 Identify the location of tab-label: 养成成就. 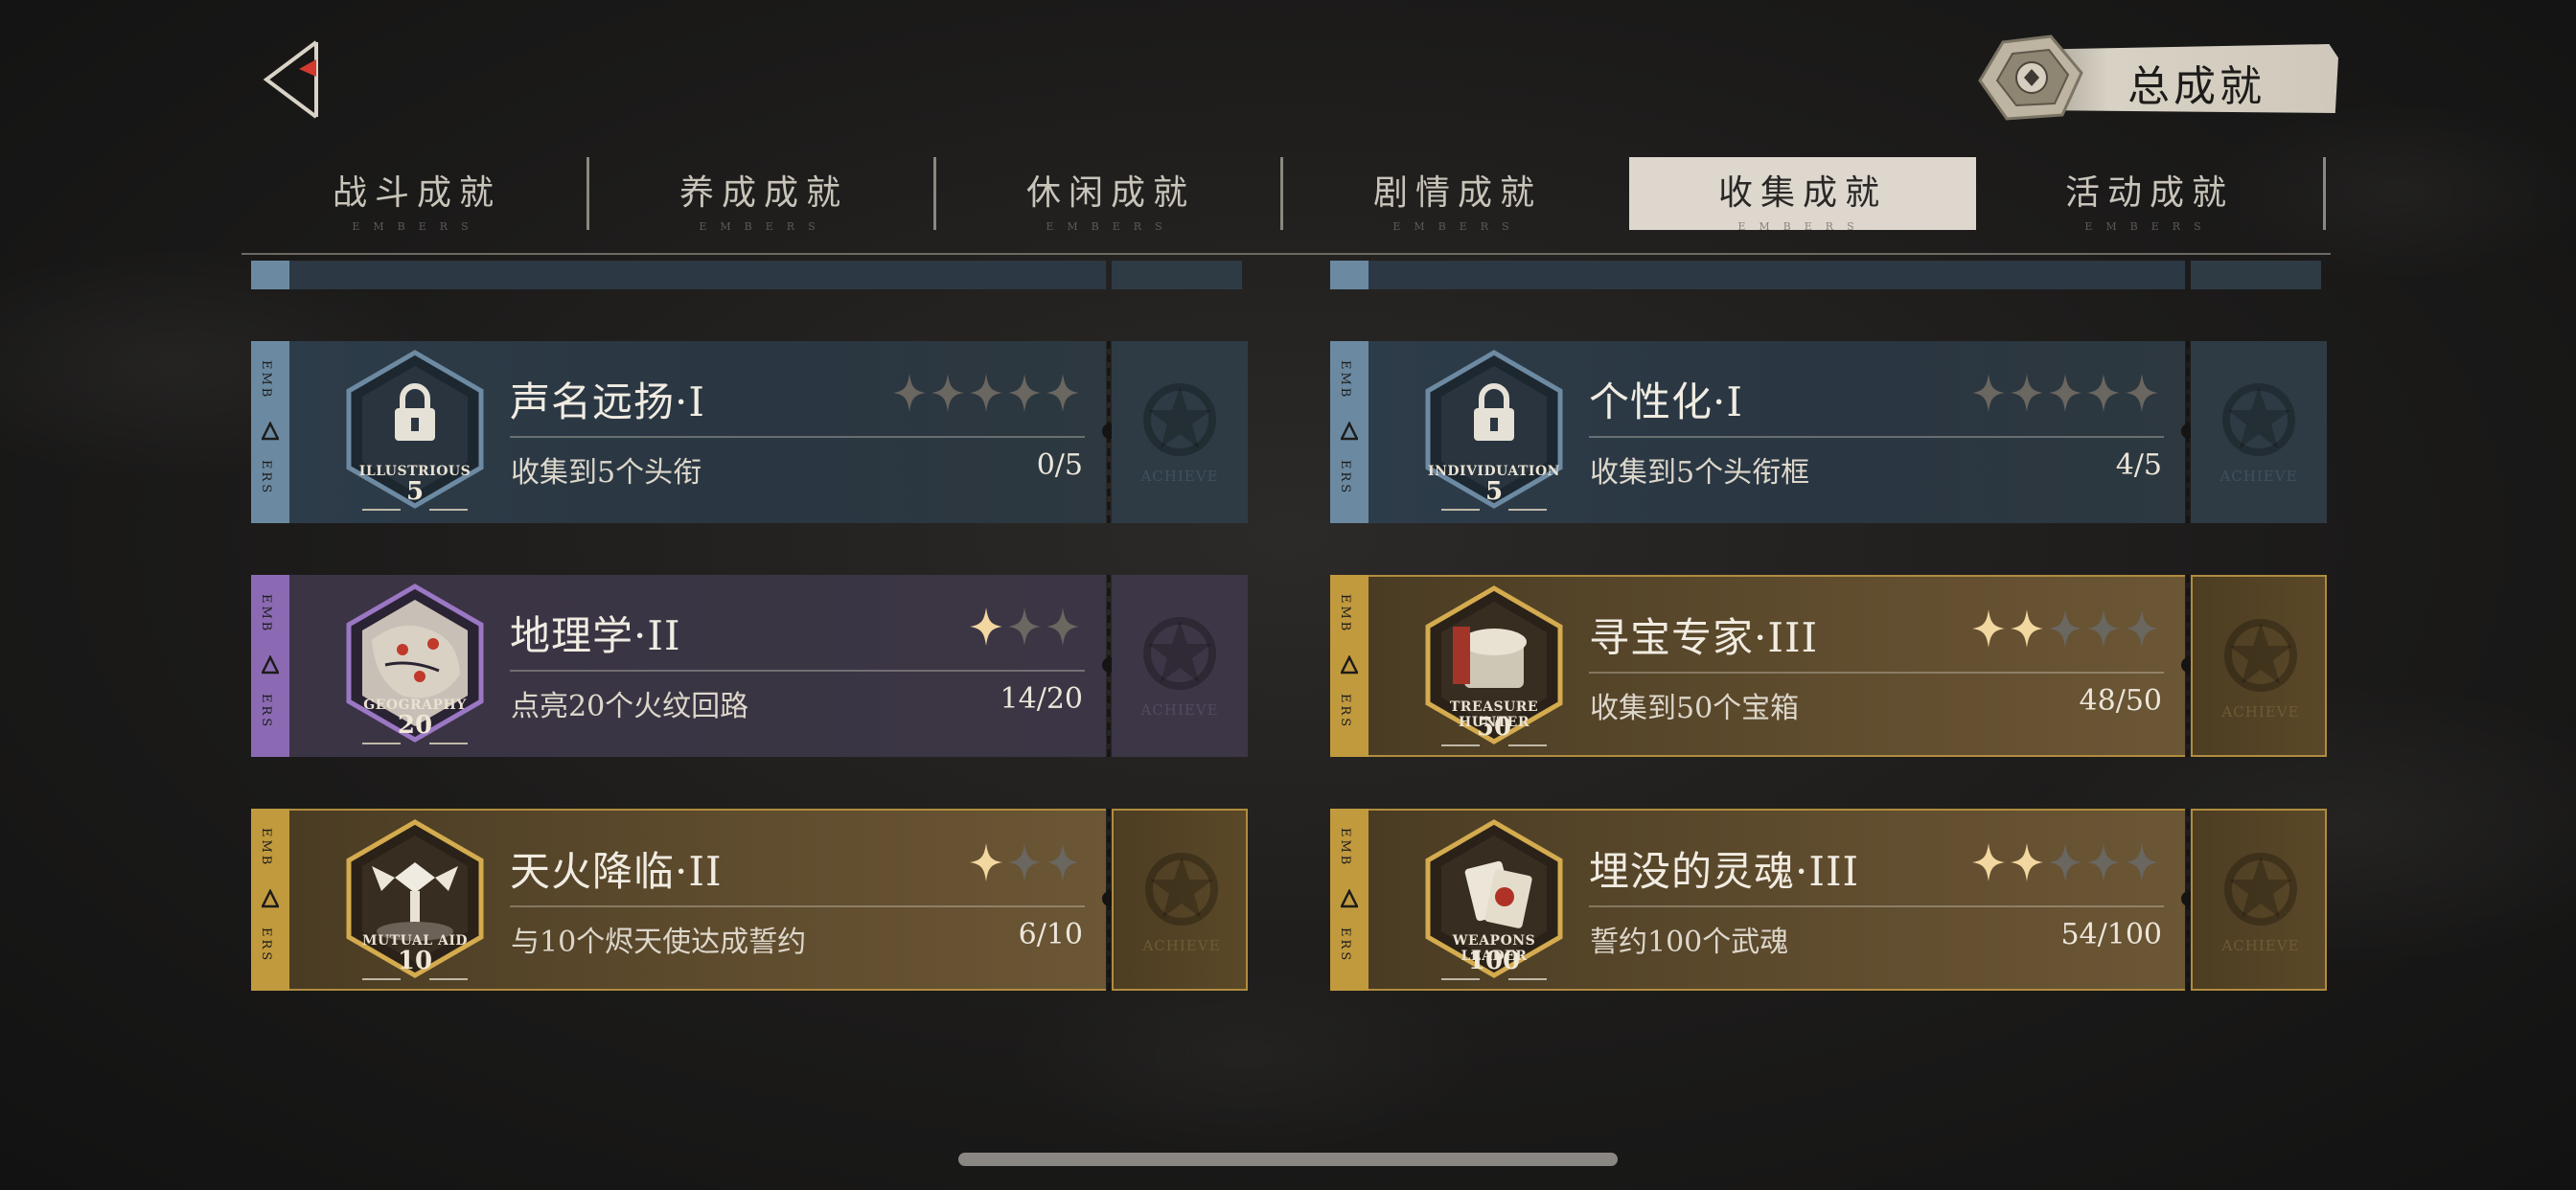
(763, 193).